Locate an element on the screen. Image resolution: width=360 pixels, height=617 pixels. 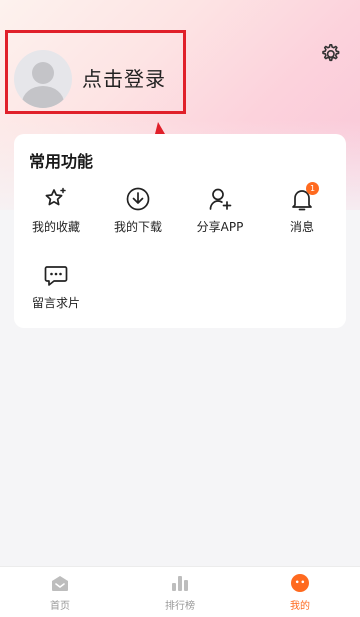
annotation-highlight-box is located at coordinates (95, 72).